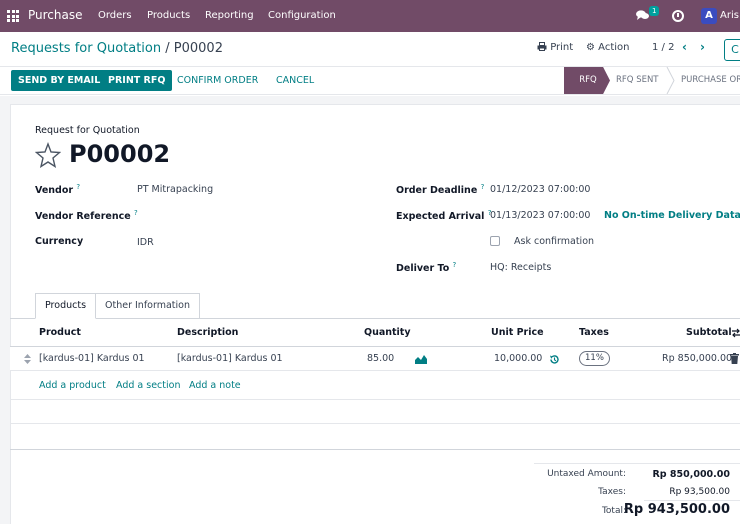  Describe the element at coordinates (58, 190) in the screenshot. I see `vendor-label: Vendor ?` at that location.